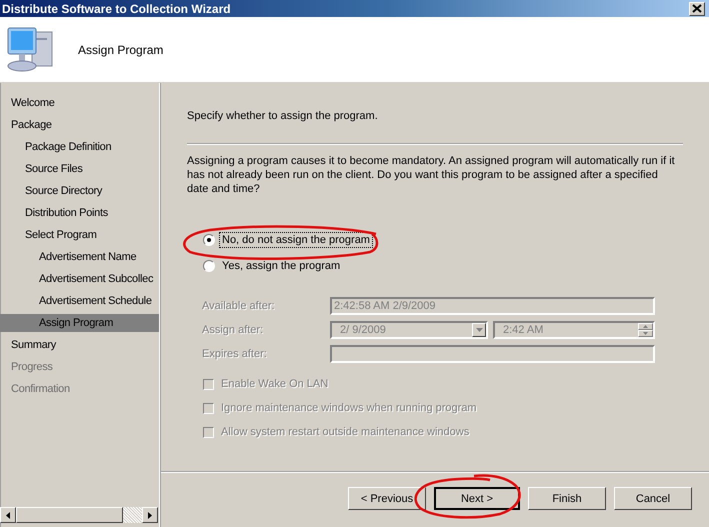 This screenshot has height=527, width=709. Describe the element at coordinates (296, 240) in the screenshot. I see `radio-label: No, do not assign the program` at that location.